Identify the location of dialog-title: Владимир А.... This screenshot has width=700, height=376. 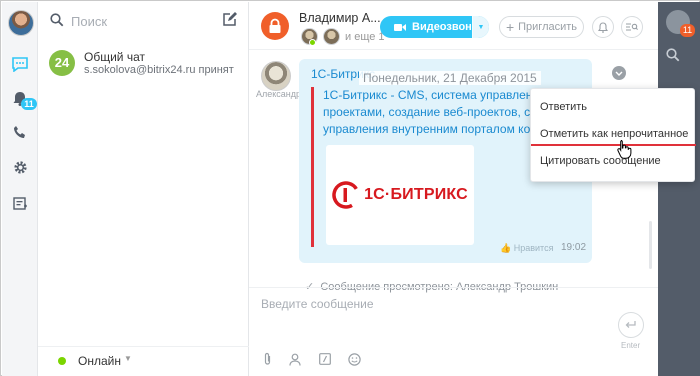
(340, 18).